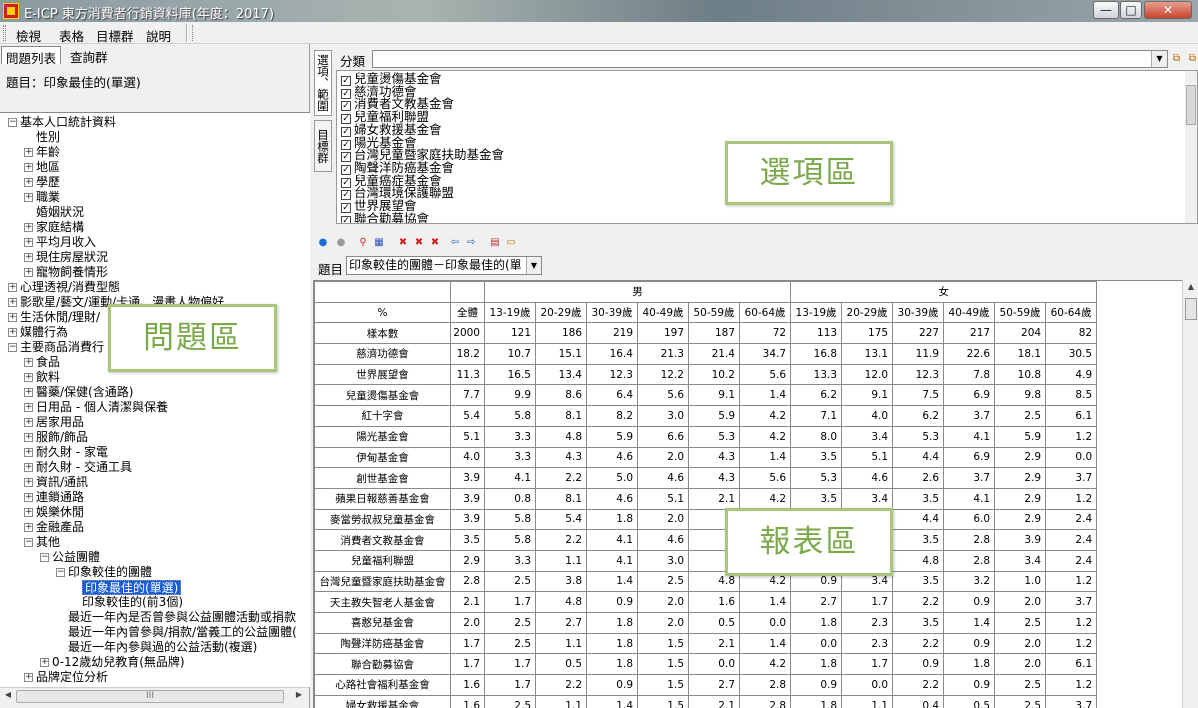 The image size is (1198, 708). Describe the element at coordinates (511, 242) in the screenshot. I see `export-icon: ▭` at that location.